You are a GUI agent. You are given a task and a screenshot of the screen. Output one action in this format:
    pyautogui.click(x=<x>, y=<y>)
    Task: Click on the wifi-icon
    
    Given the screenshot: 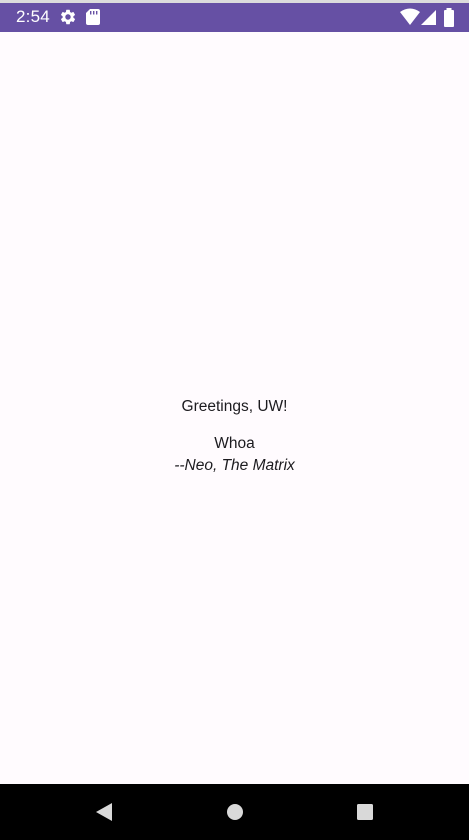 What is the action you would take?
    pyautogui.click(x=410, y=17)
    